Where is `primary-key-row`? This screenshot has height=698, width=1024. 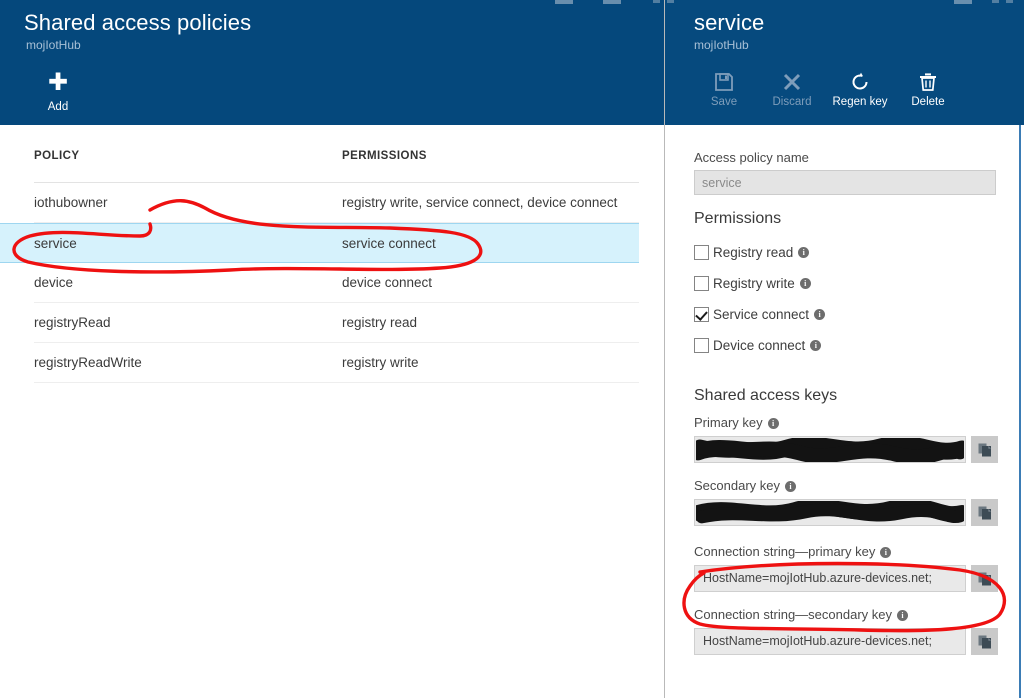 primary-key-row is located at coordinates (849, 449).